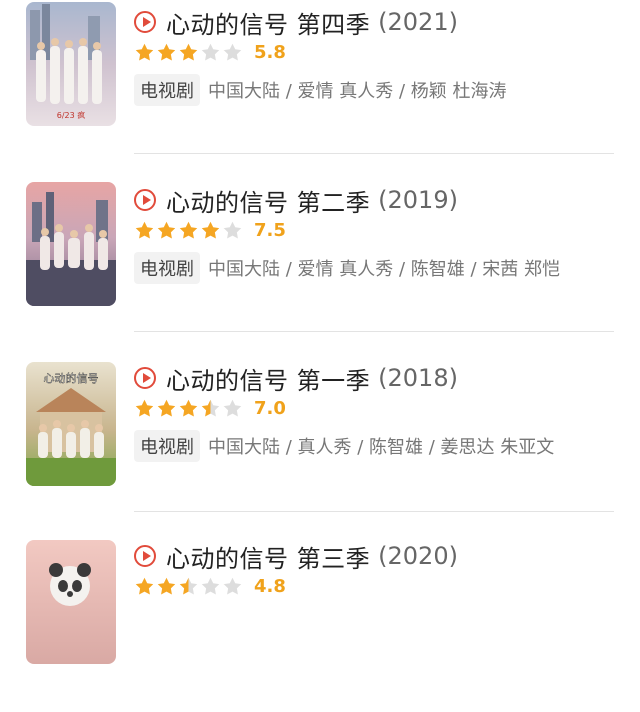  I want to click on meta-info: 中国大陆 / 爱情 真人秀 / 杨颖 杜海涛, so click(357, 91).